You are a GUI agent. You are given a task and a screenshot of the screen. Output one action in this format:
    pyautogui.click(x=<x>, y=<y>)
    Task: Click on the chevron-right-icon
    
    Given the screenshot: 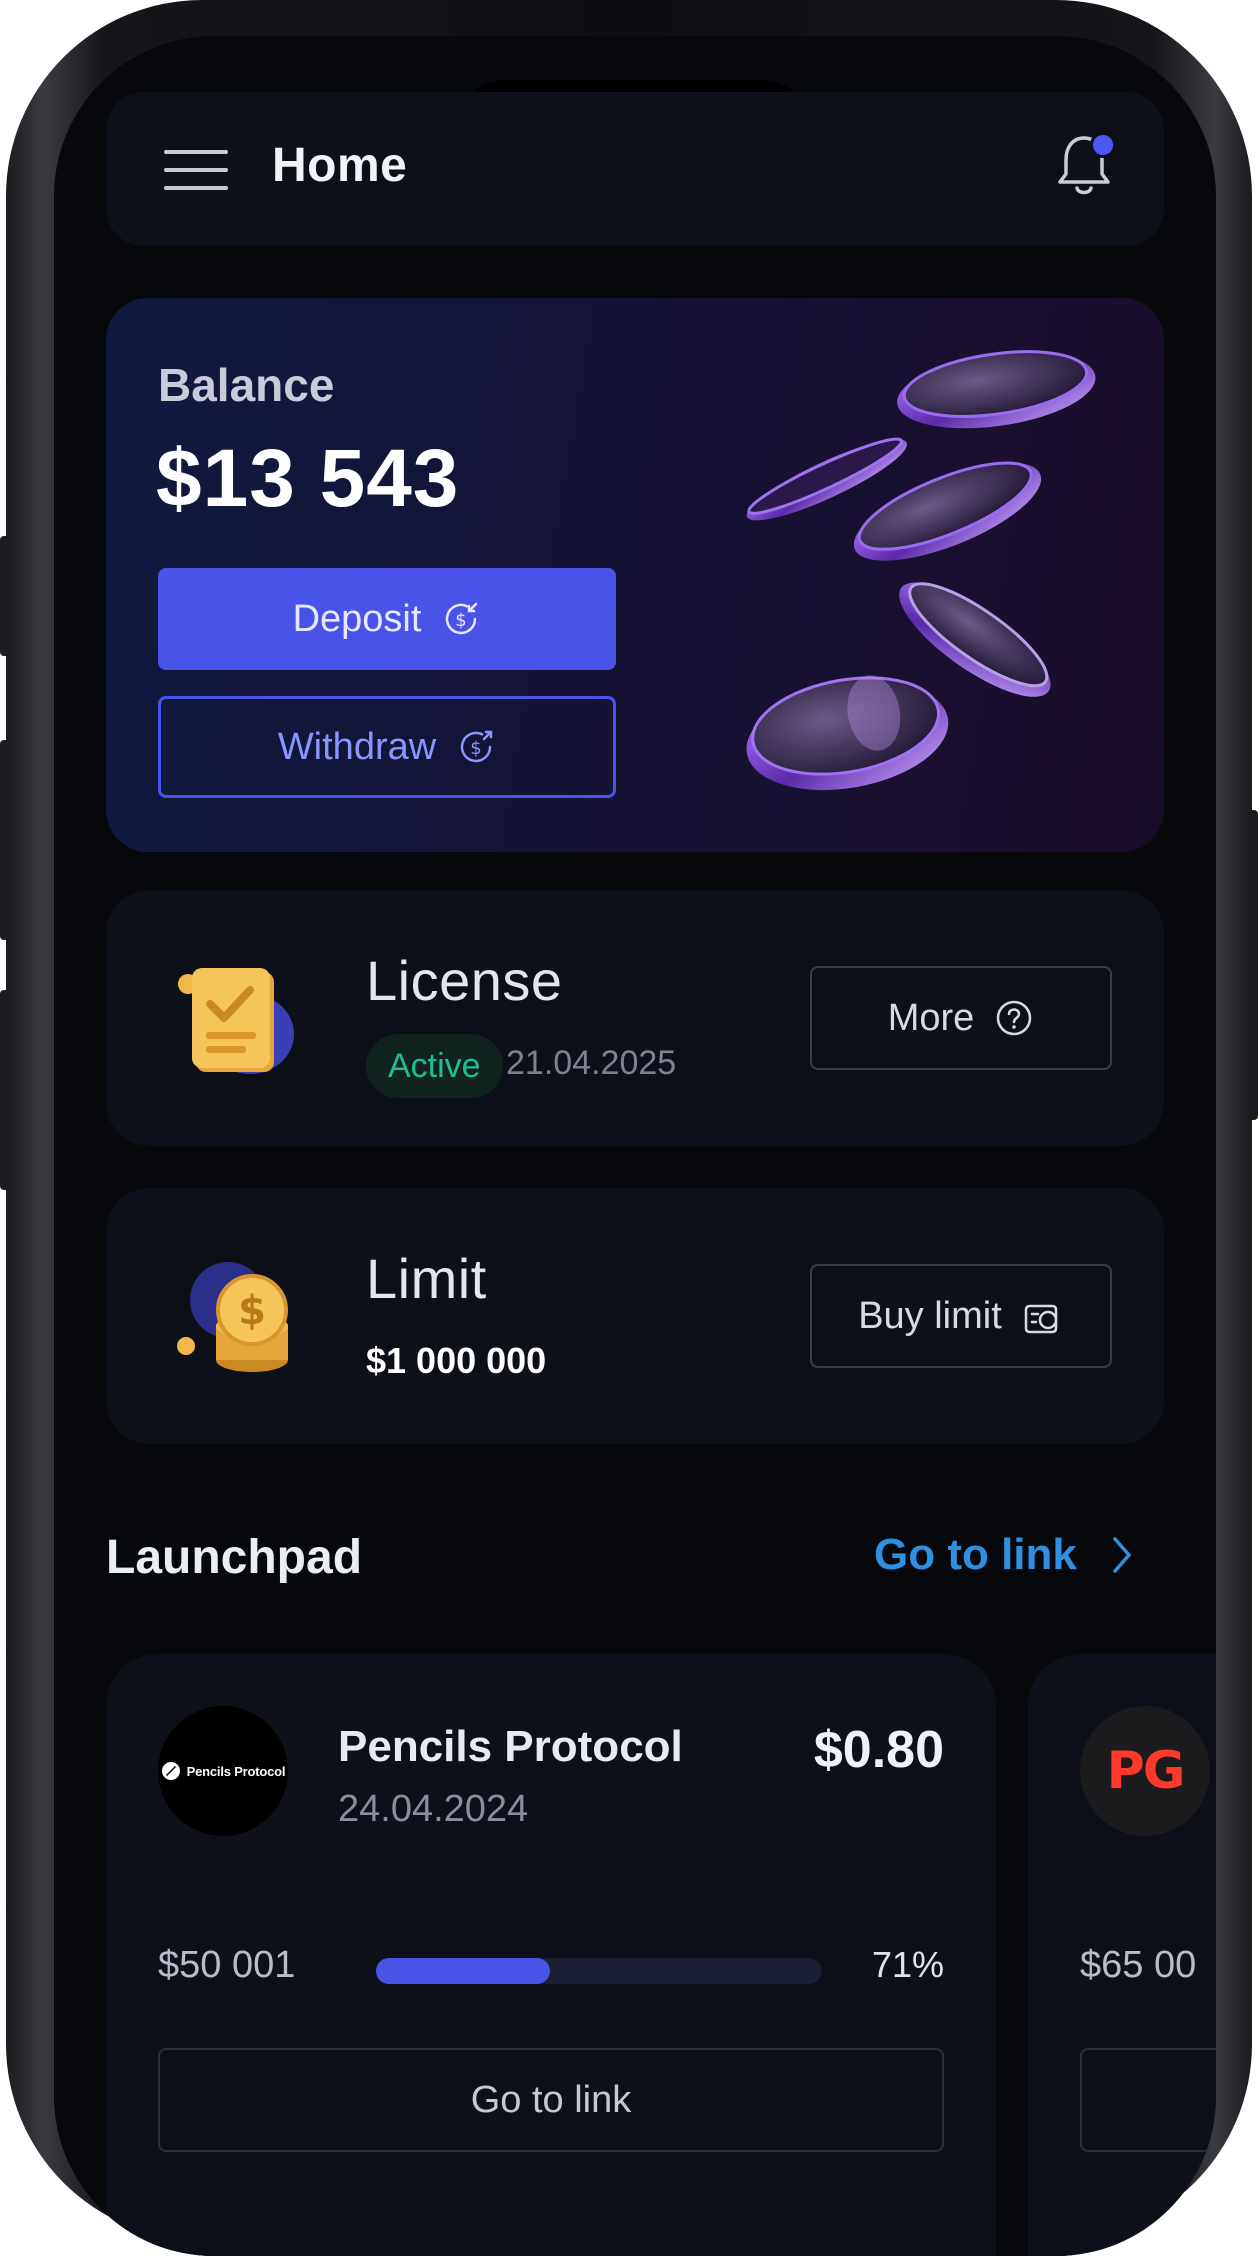 What is the action you would take?
    pyautogui.click(x=1122, y=1555)
    